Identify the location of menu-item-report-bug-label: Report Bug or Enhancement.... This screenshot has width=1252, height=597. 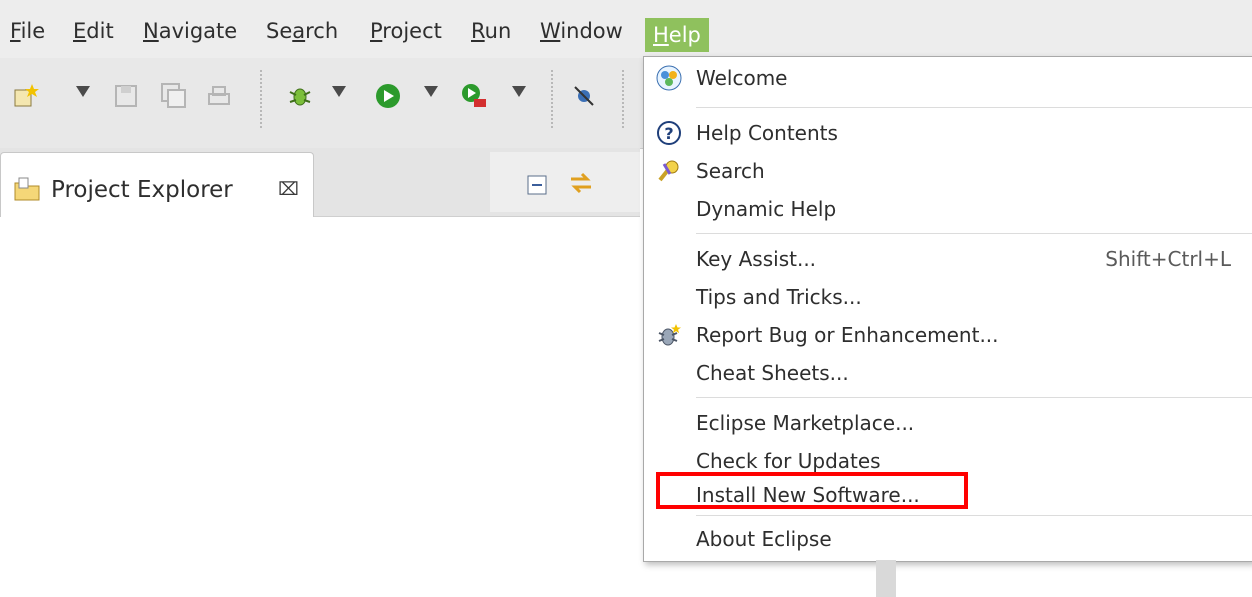
(847, 335).